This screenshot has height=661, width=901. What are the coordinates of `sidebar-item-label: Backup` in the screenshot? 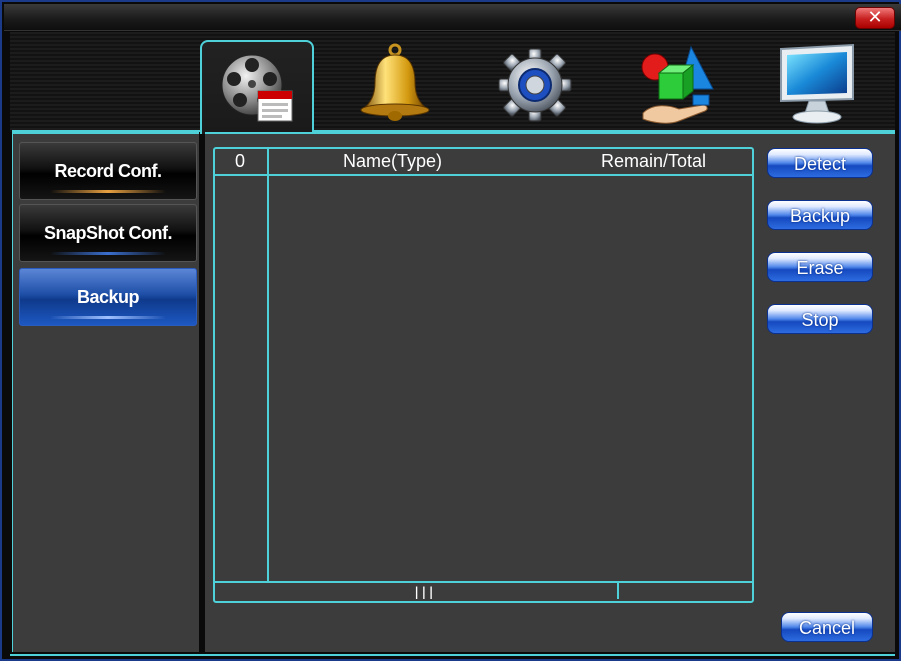 It's located at (108, 296).